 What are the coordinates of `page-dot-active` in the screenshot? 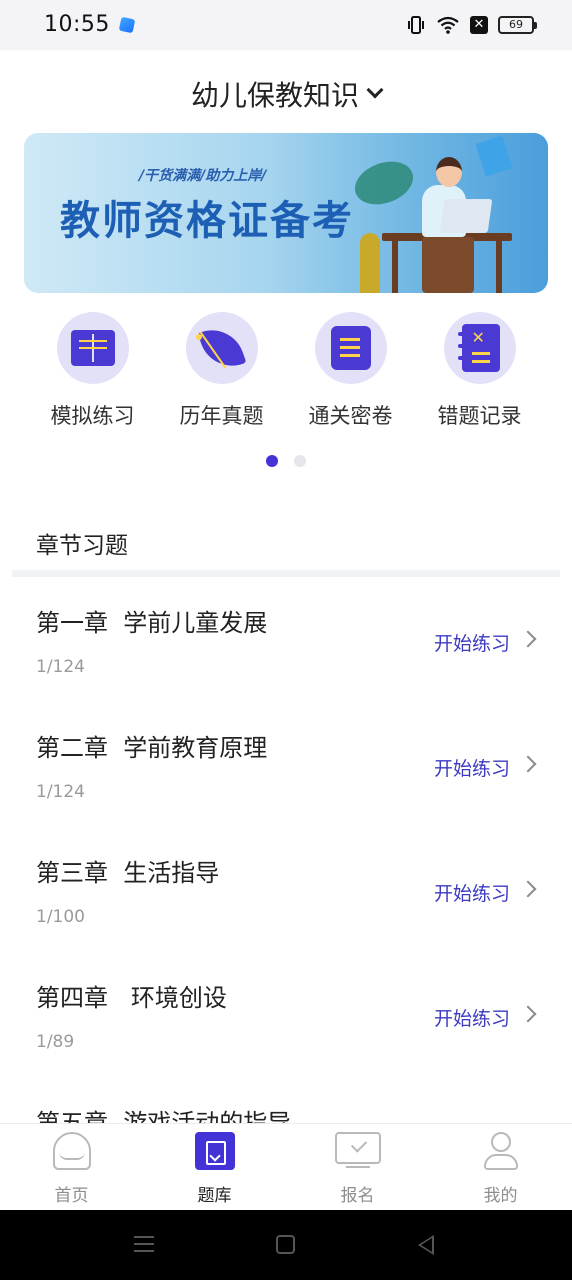 It's located at (272, 461).